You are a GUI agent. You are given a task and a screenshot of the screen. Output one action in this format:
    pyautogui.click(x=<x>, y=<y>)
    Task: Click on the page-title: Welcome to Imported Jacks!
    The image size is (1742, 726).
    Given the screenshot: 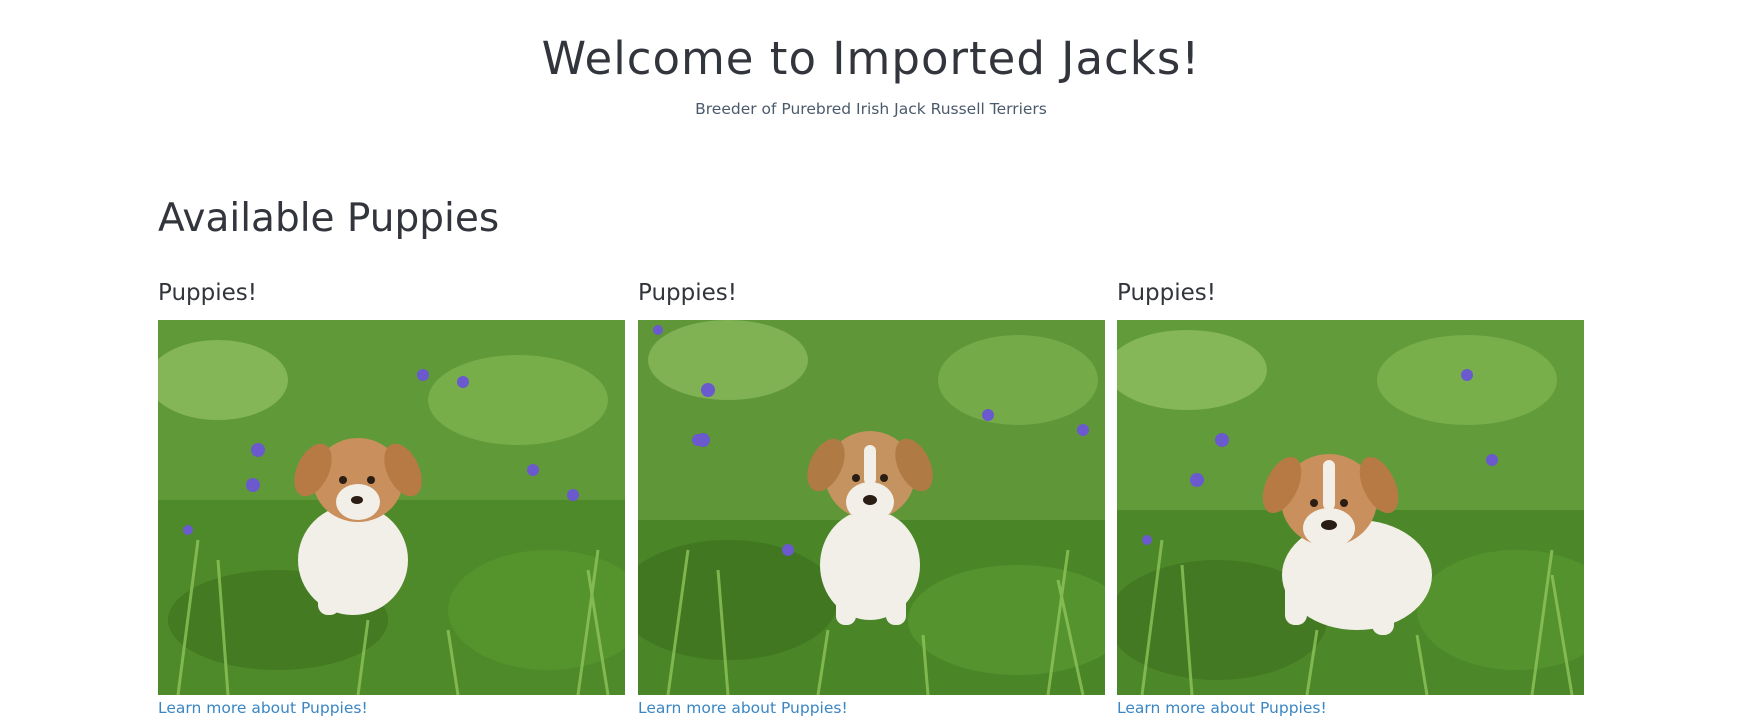 What is the action you would take?
    pyautogui.click(x=871, y=58)
    